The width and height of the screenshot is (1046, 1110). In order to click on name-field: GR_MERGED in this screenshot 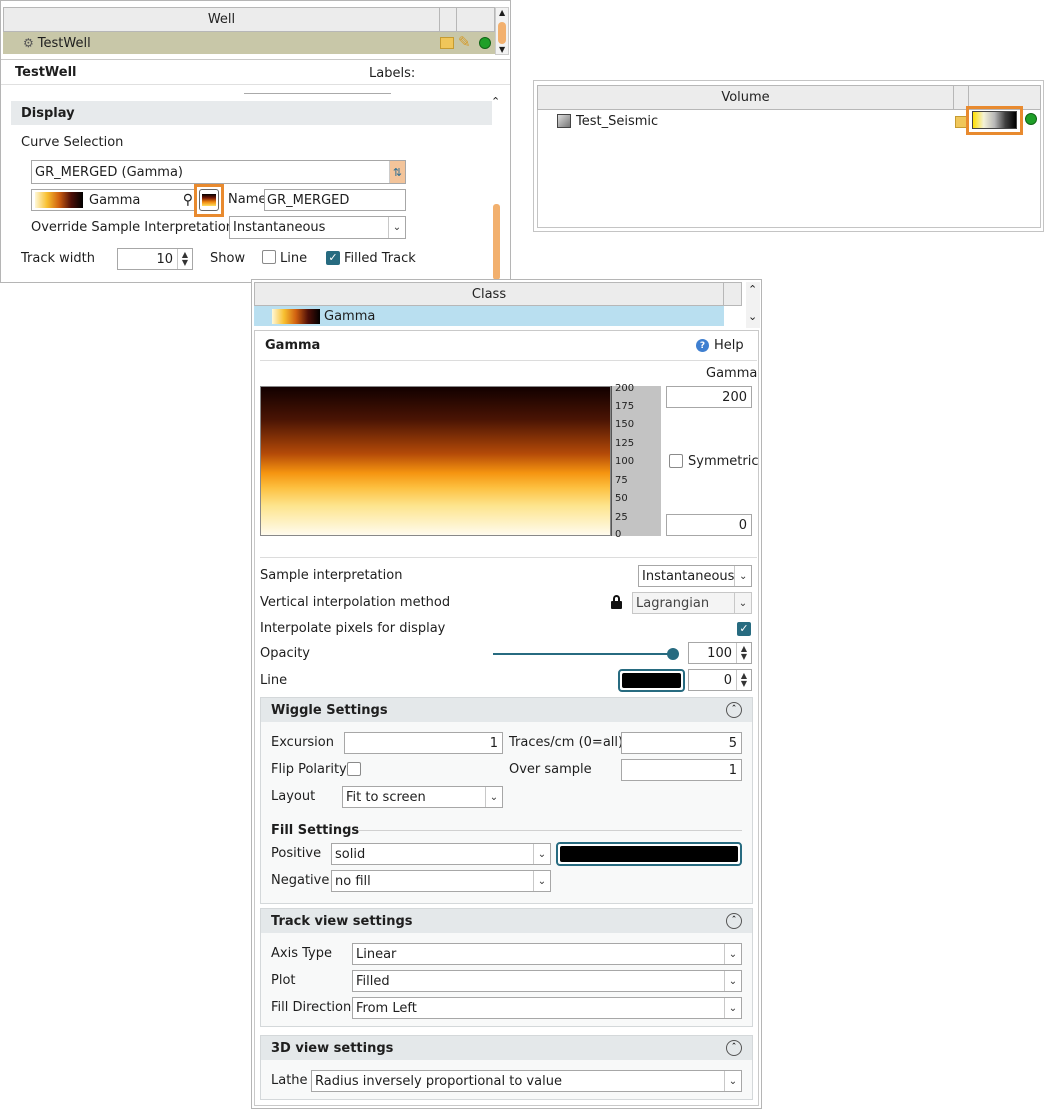, I will do `click(335, 200)`.